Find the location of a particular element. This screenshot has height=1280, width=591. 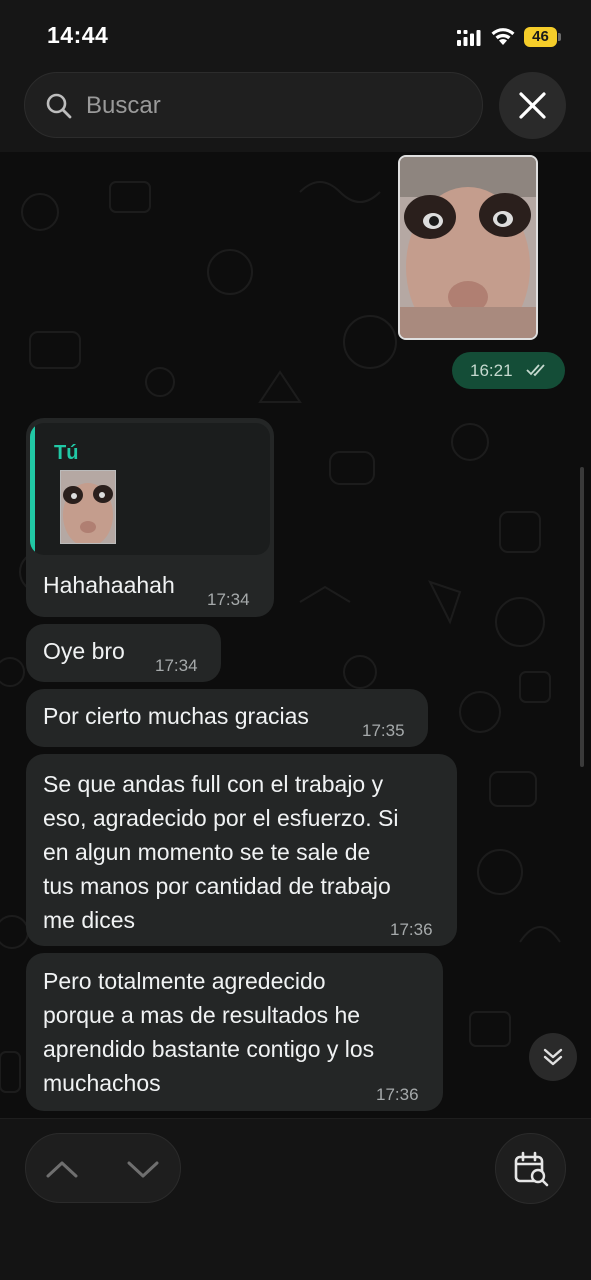

close-icon is located at coordinates (532, 105).